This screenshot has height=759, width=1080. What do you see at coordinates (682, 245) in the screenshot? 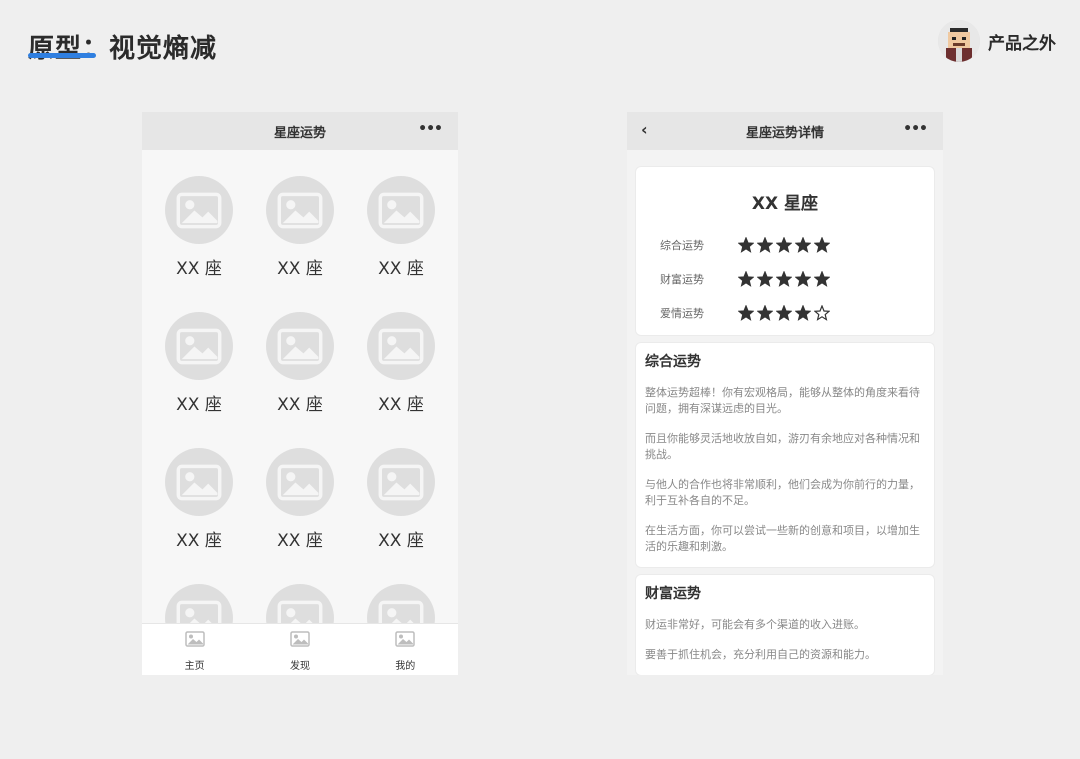
I see `rating-label: 综合运势` at bounding box center [682, 245].